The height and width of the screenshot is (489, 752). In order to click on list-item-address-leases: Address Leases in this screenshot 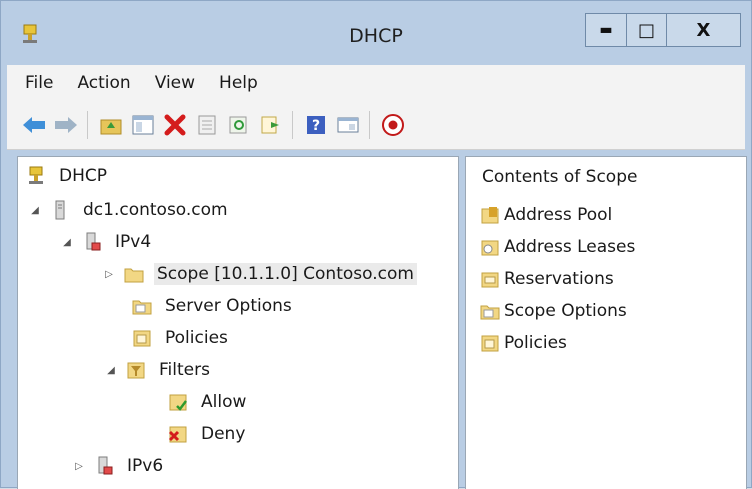, I will do `click(557, 247)`.